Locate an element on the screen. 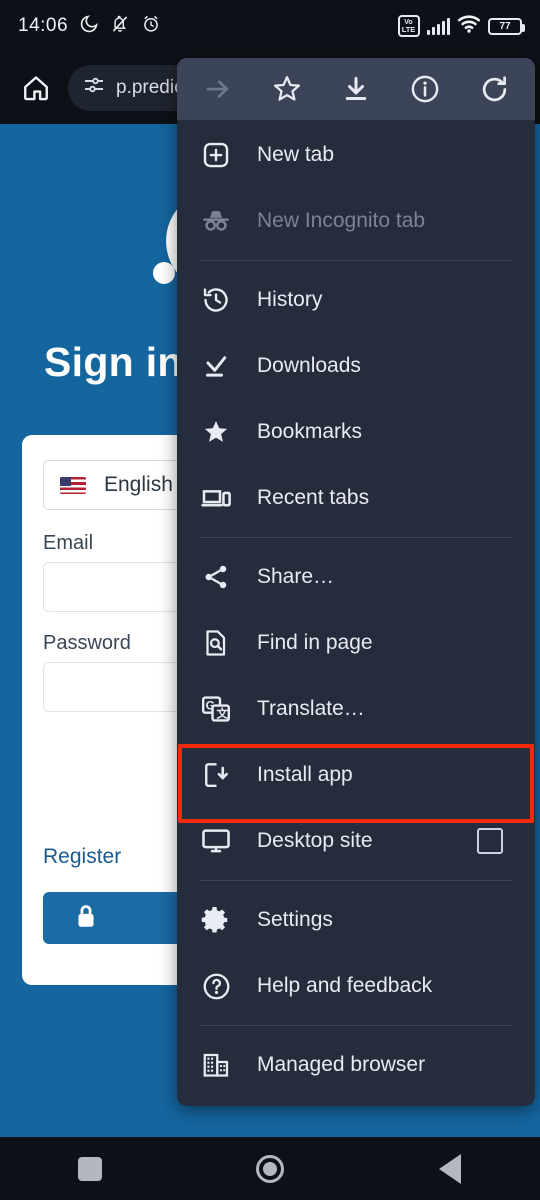 The image size is (540, 1200). status-left-group: 14:06 is located at coordinates (89, 26).